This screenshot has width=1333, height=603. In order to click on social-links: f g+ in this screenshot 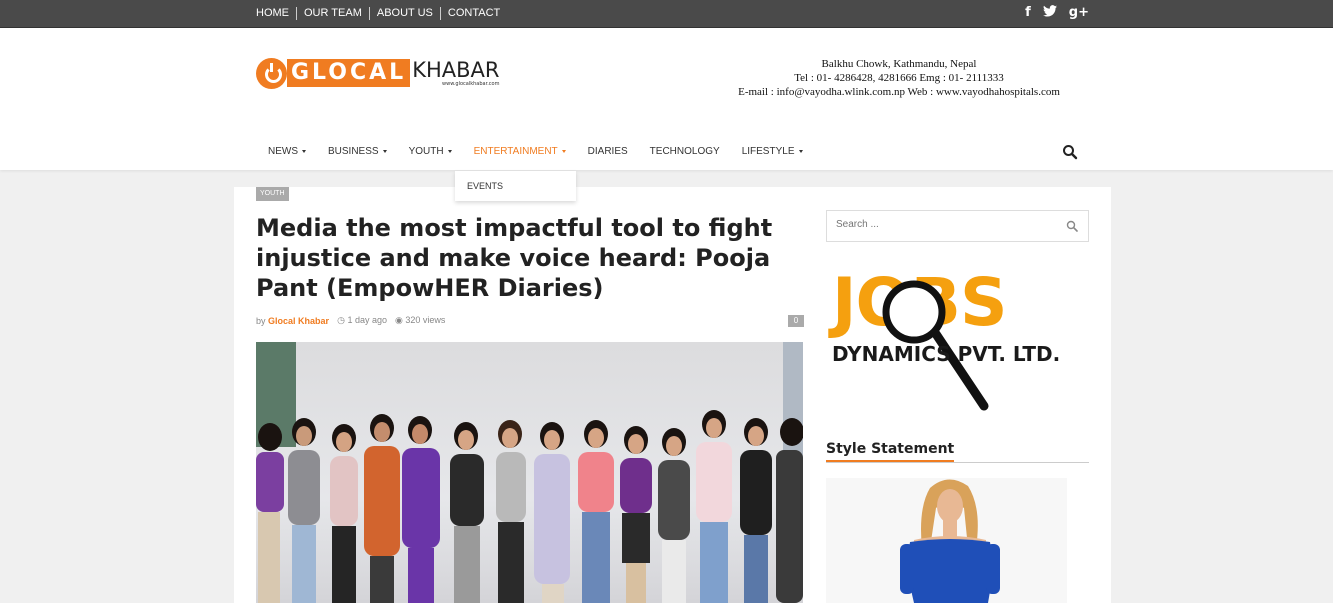, I will do `click(1057, 13)`.